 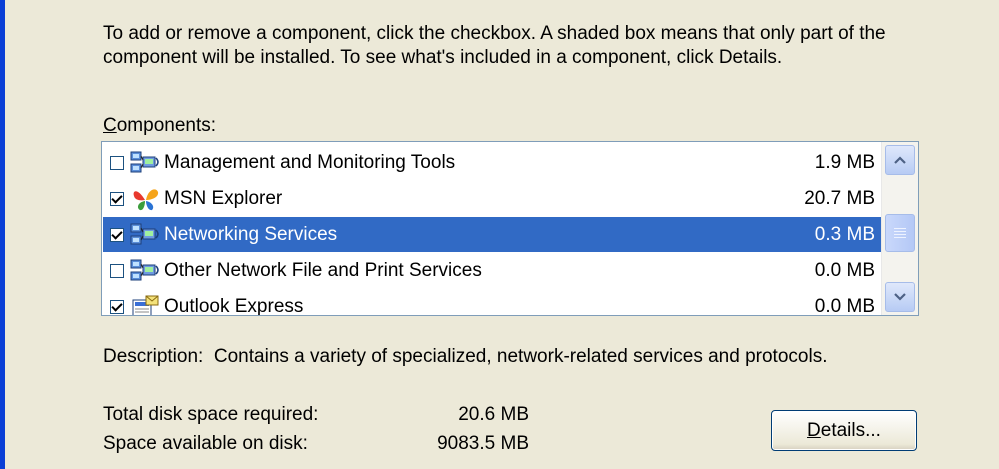 What do you see at coordinates (492, 198) in the screenshot?
I see `component-row: MSN Explorer 20.7 MB` at bounding box center [492, 198].